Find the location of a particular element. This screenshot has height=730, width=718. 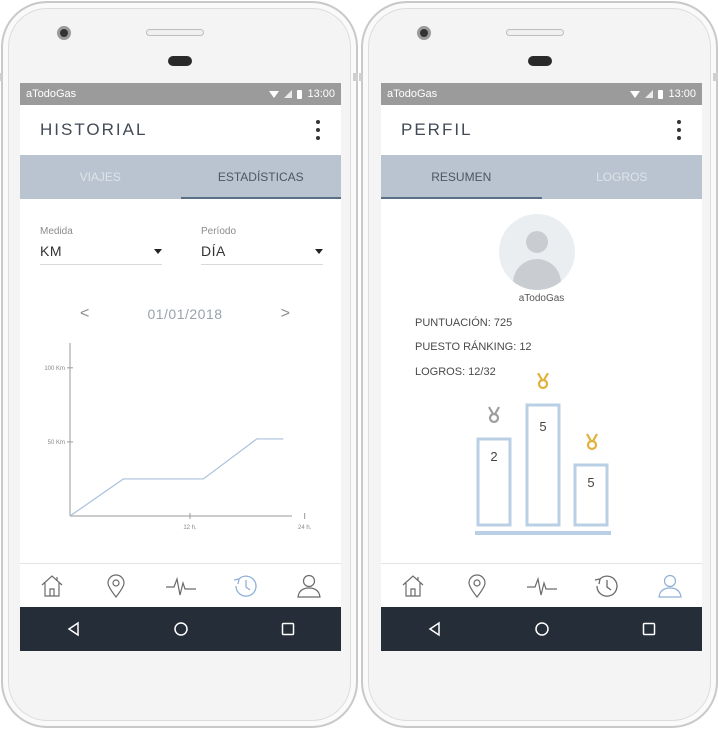

x-tick-label: 24 h. is located at coordinates (305, 528).